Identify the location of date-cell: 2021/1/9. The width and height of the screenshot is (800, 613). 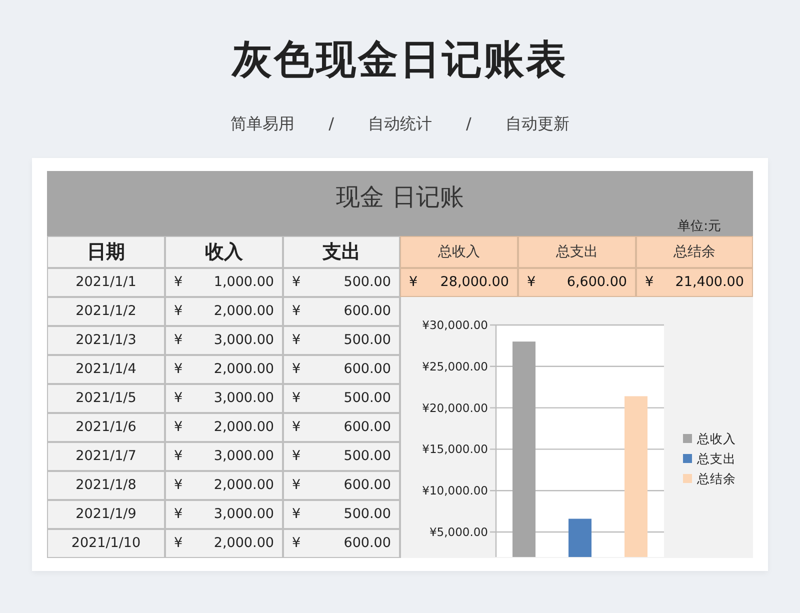
(106, 514).